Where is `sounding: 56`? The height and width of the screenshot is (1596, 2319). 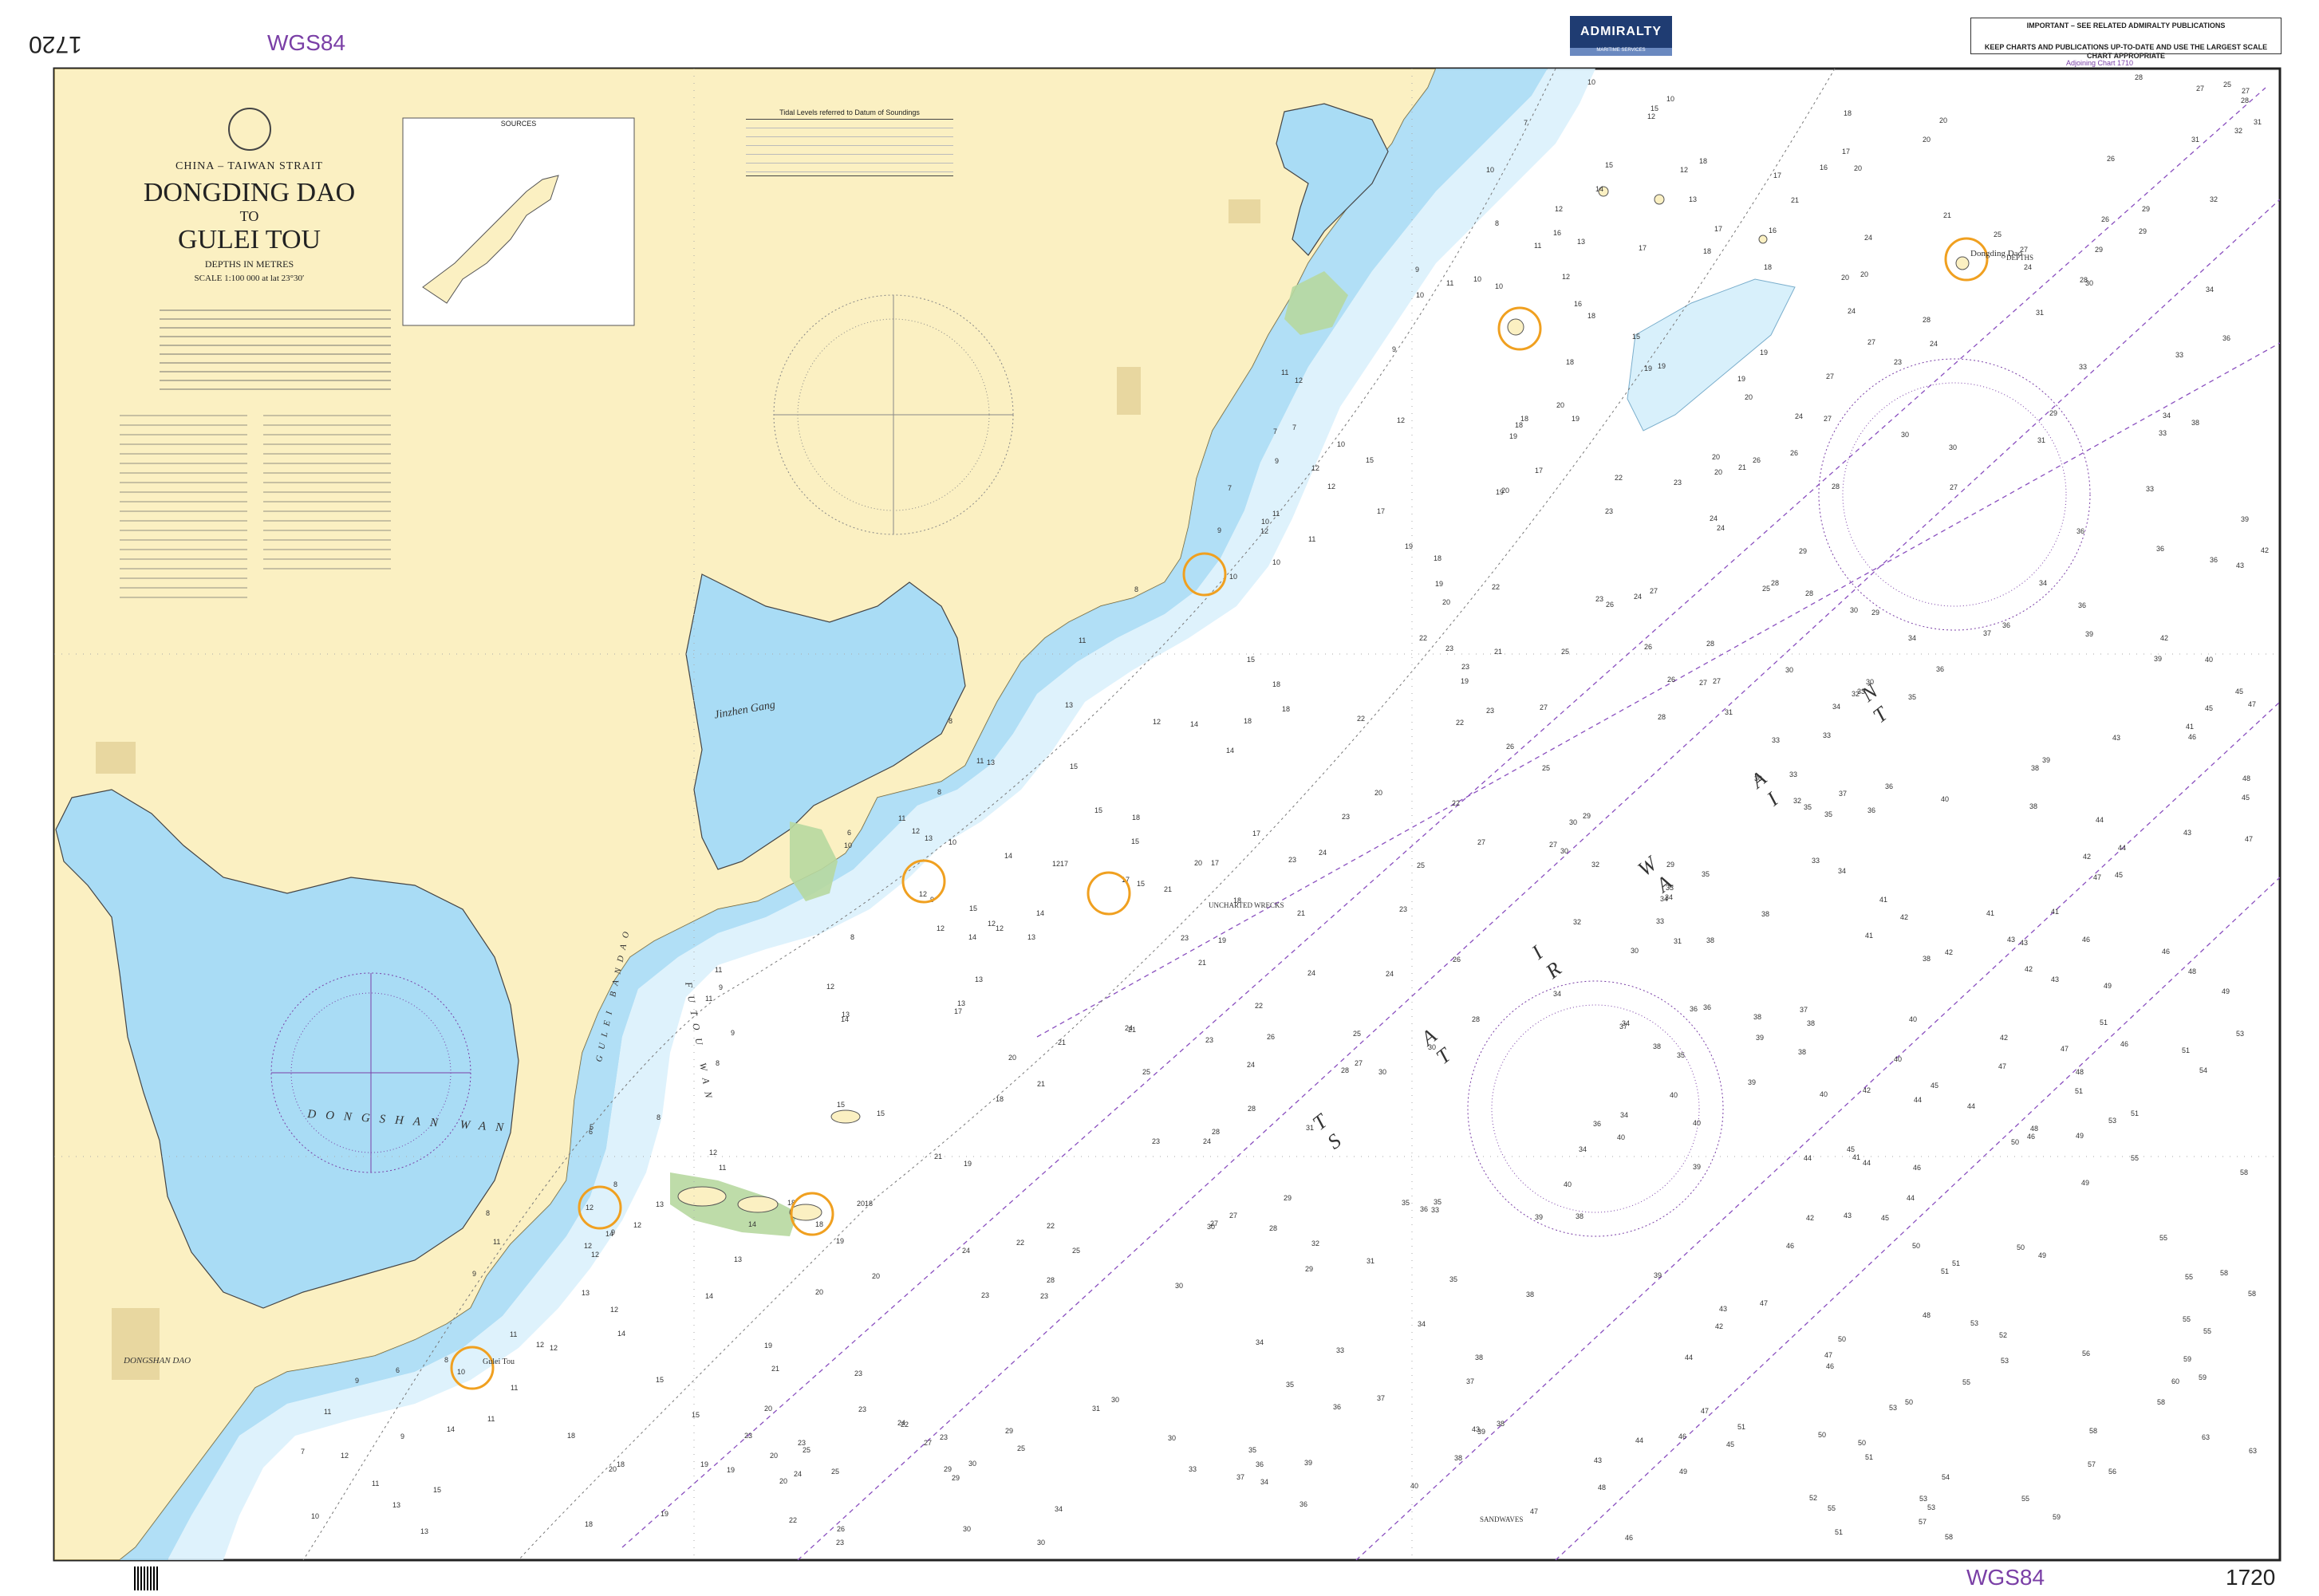 sounding: 56 is located at coordinates (2112, 1472).